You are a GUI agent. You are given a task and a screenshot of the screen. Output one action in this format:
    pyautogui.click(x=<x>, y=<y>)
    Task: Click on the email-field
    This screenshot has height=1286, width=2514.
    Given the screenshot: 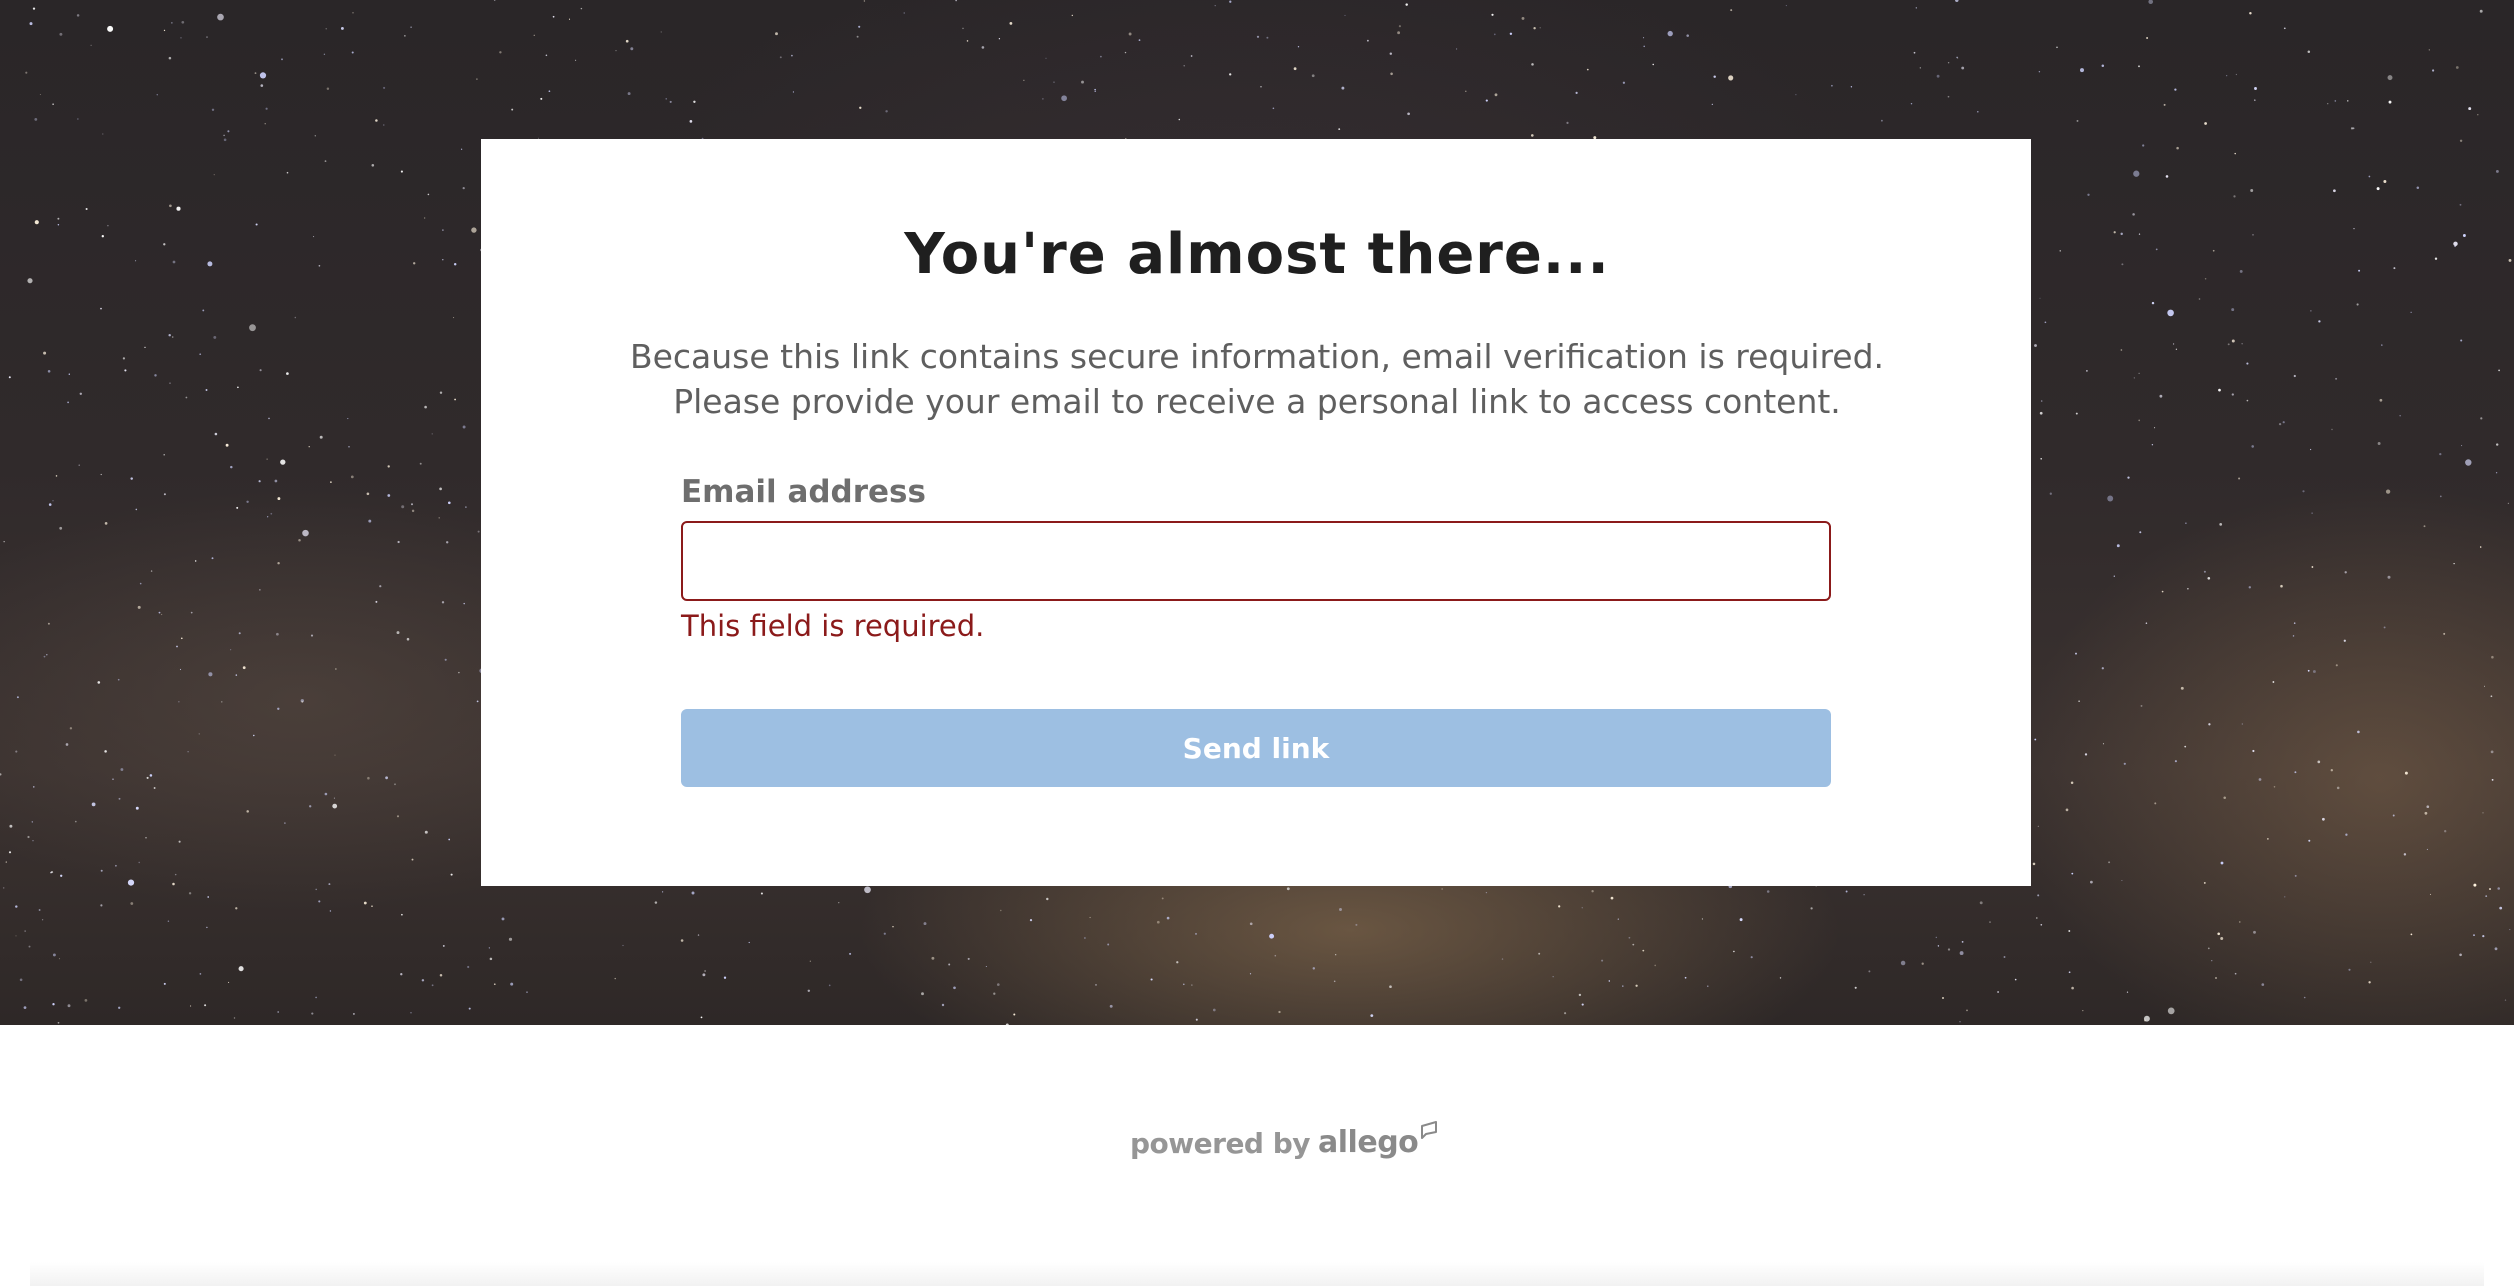 What is the action you would take?
    pyautogui.click(x=1256, y=561)
    